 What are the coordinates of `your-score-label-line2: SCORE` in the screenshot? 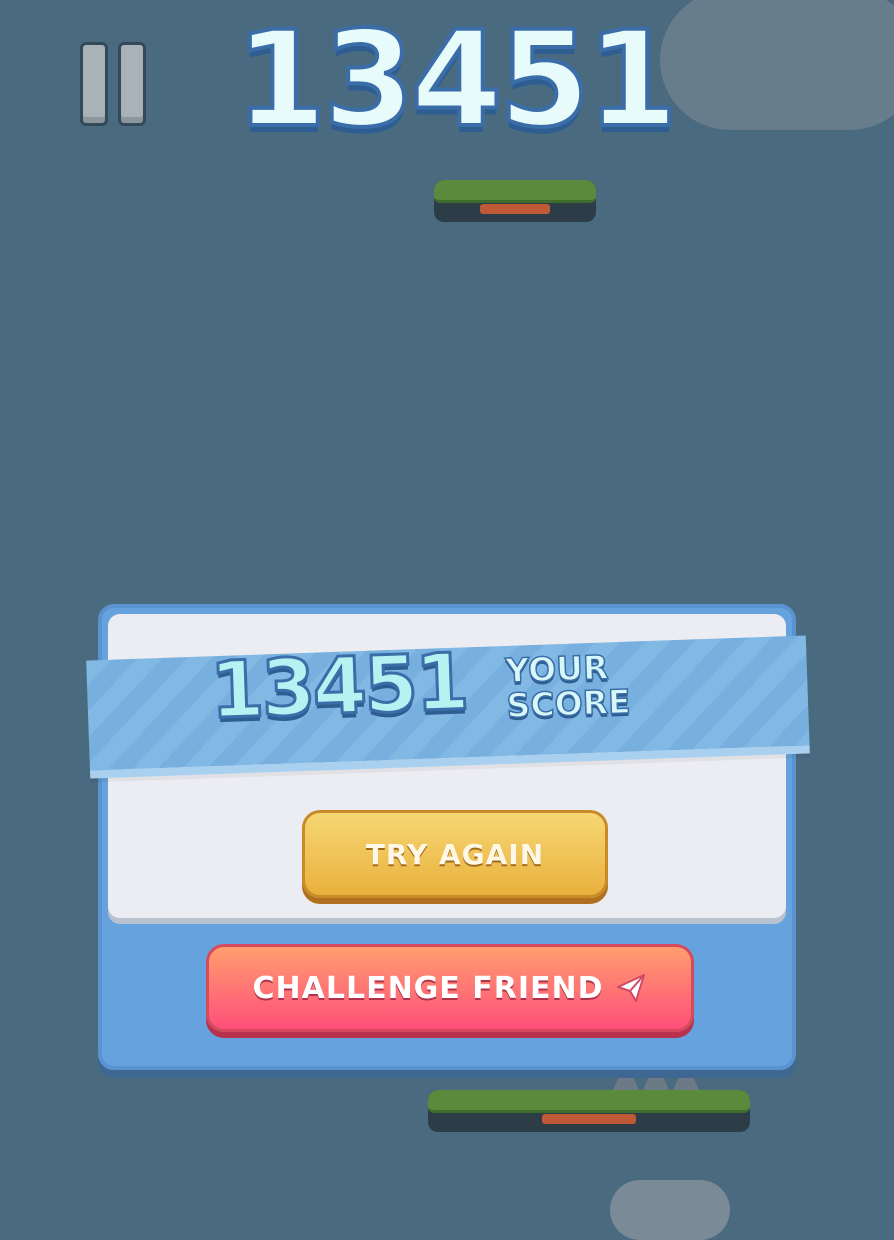 It's located at (568, 703).